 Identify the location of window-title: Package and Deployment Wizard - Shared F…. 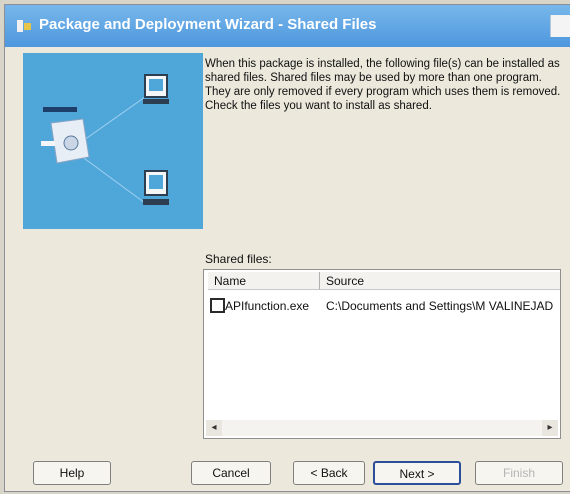
(208, 24).